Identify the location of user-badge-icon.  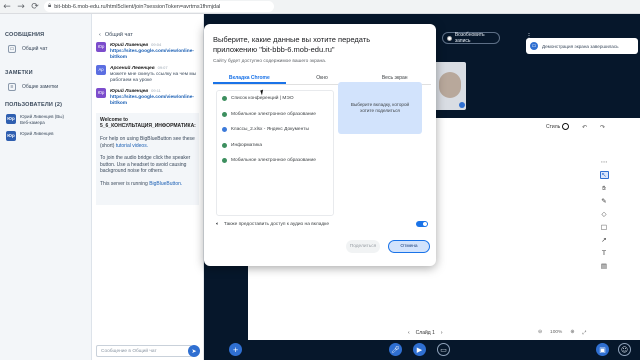
(462, 105).